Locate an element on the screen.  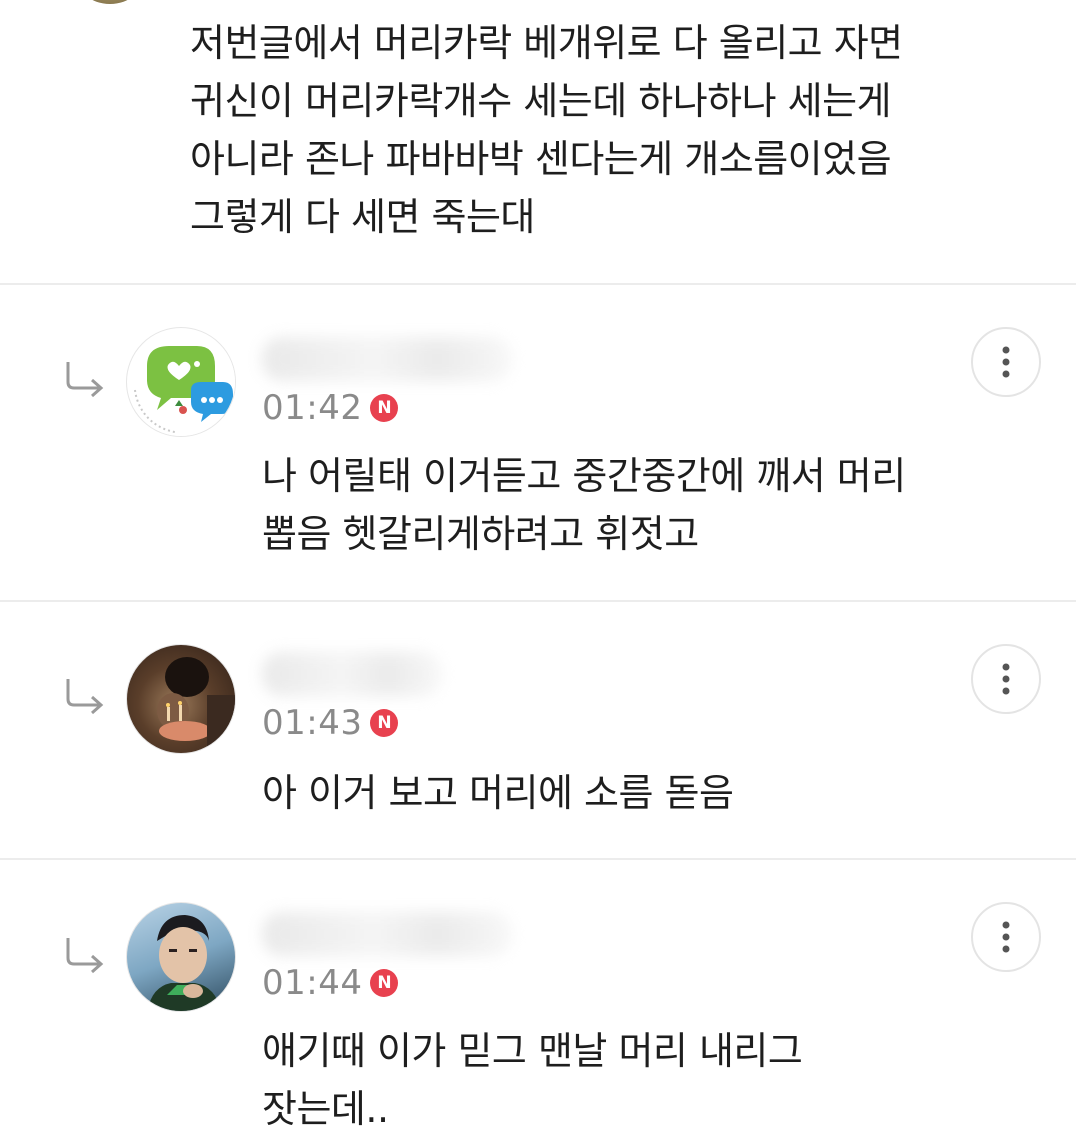
avatar is located at coordinates (110, 2).